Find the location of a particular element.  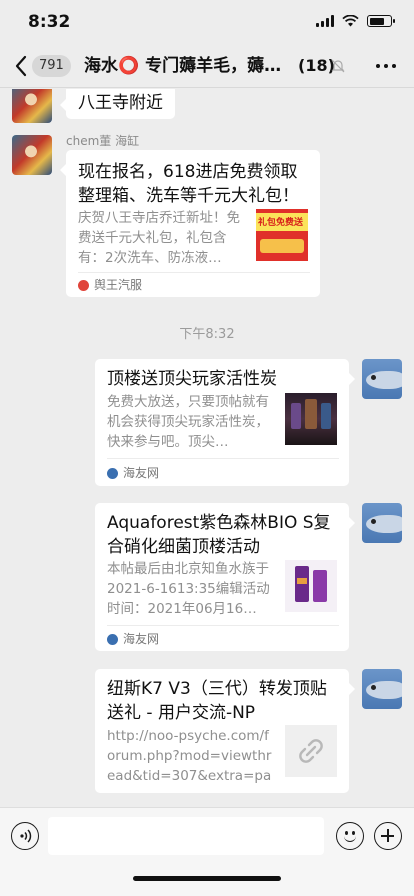

message-text: 八王寺附近 is located at coordinates (120, 103).